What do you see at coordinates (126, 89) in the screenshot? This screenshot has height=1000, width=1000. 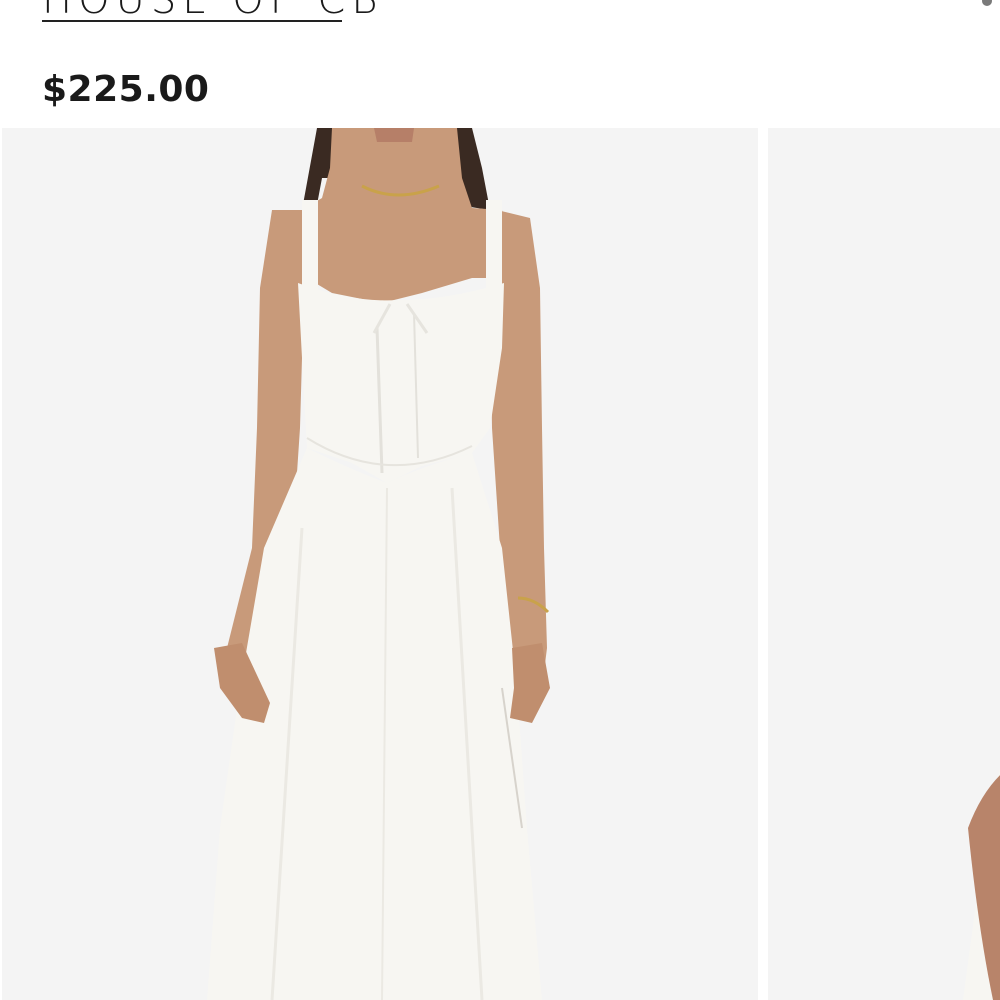 I see `product-price: $225.00` at bounding box center [126, 89].